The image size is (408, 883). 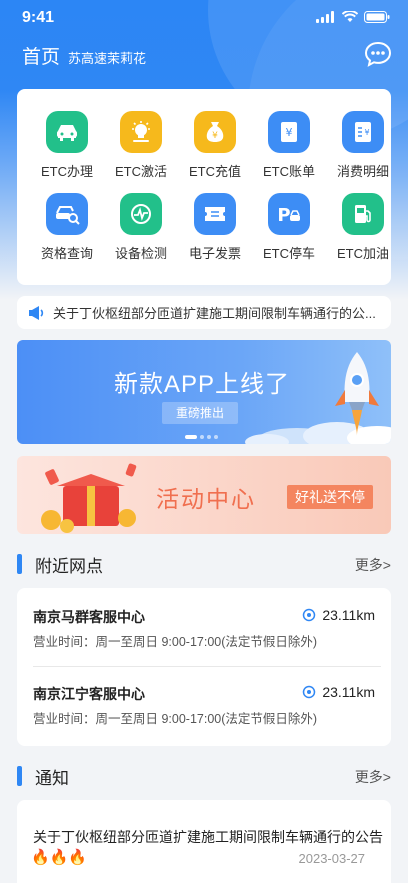 I want to click on notice-list: 关于丁伙枢纽部分匝道扩建施工期间限制车辆通行的公告 🔥🔥🔥 2023-03-27, so click(x=204, y=841).